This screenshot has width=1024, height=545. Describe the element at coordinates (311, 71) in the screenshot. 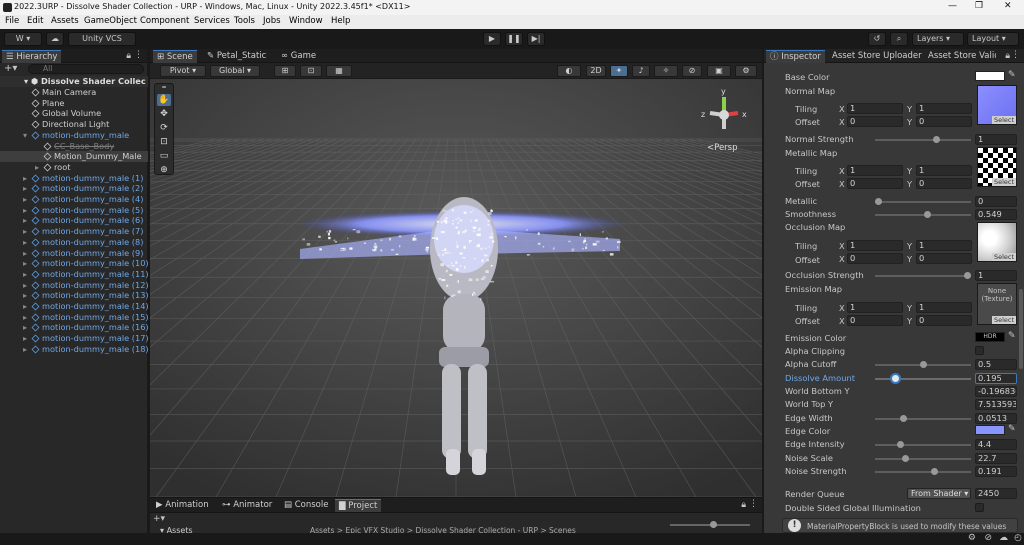

I see `increment-snap-icon: ⊡` at that location.